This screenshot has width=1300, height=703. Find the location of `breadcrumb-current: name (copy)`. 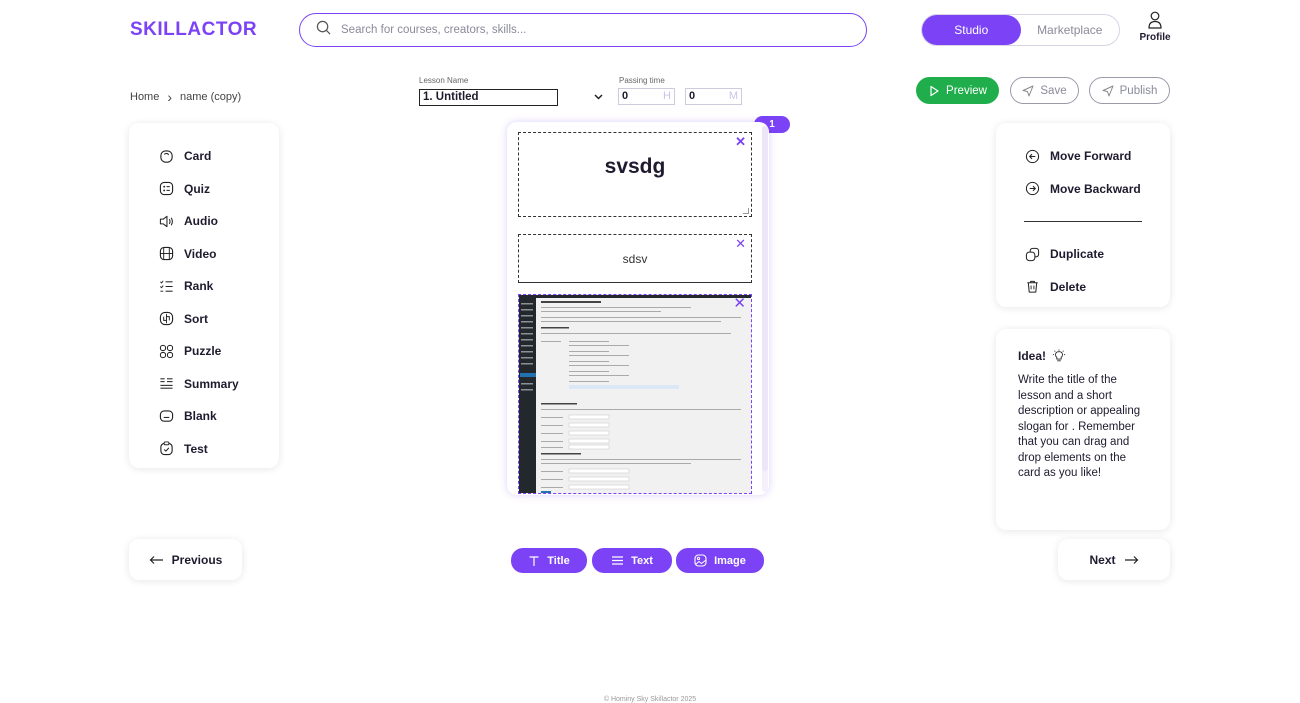

breadcrumb-current: name (copy) is located at coordinates (211, 97).